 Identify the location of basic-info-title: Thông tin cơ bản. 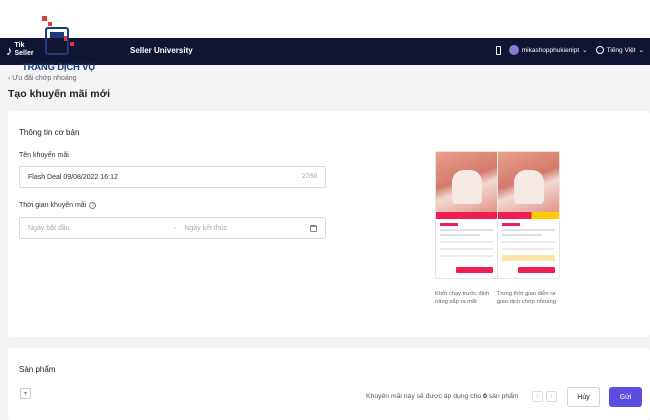
(49, 132).